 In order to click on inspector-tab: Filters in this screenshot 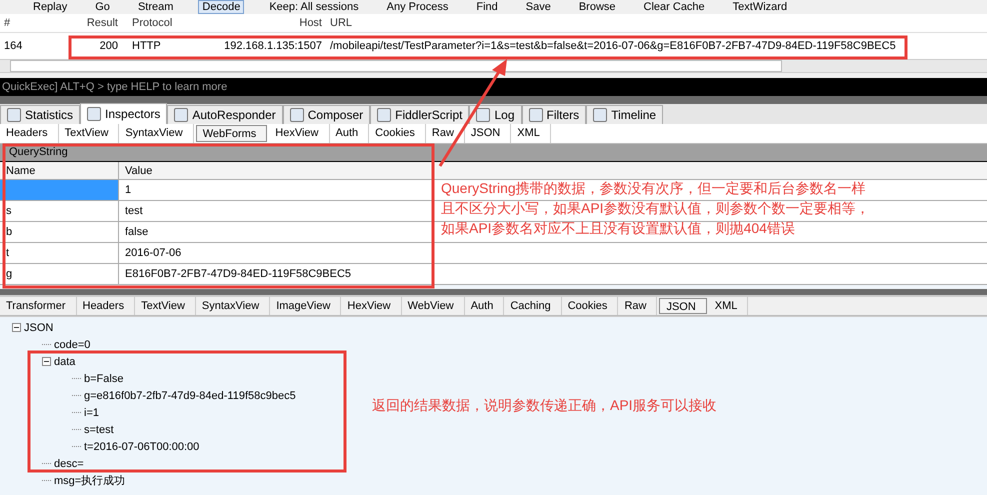, I will do `click(554, 114)`.